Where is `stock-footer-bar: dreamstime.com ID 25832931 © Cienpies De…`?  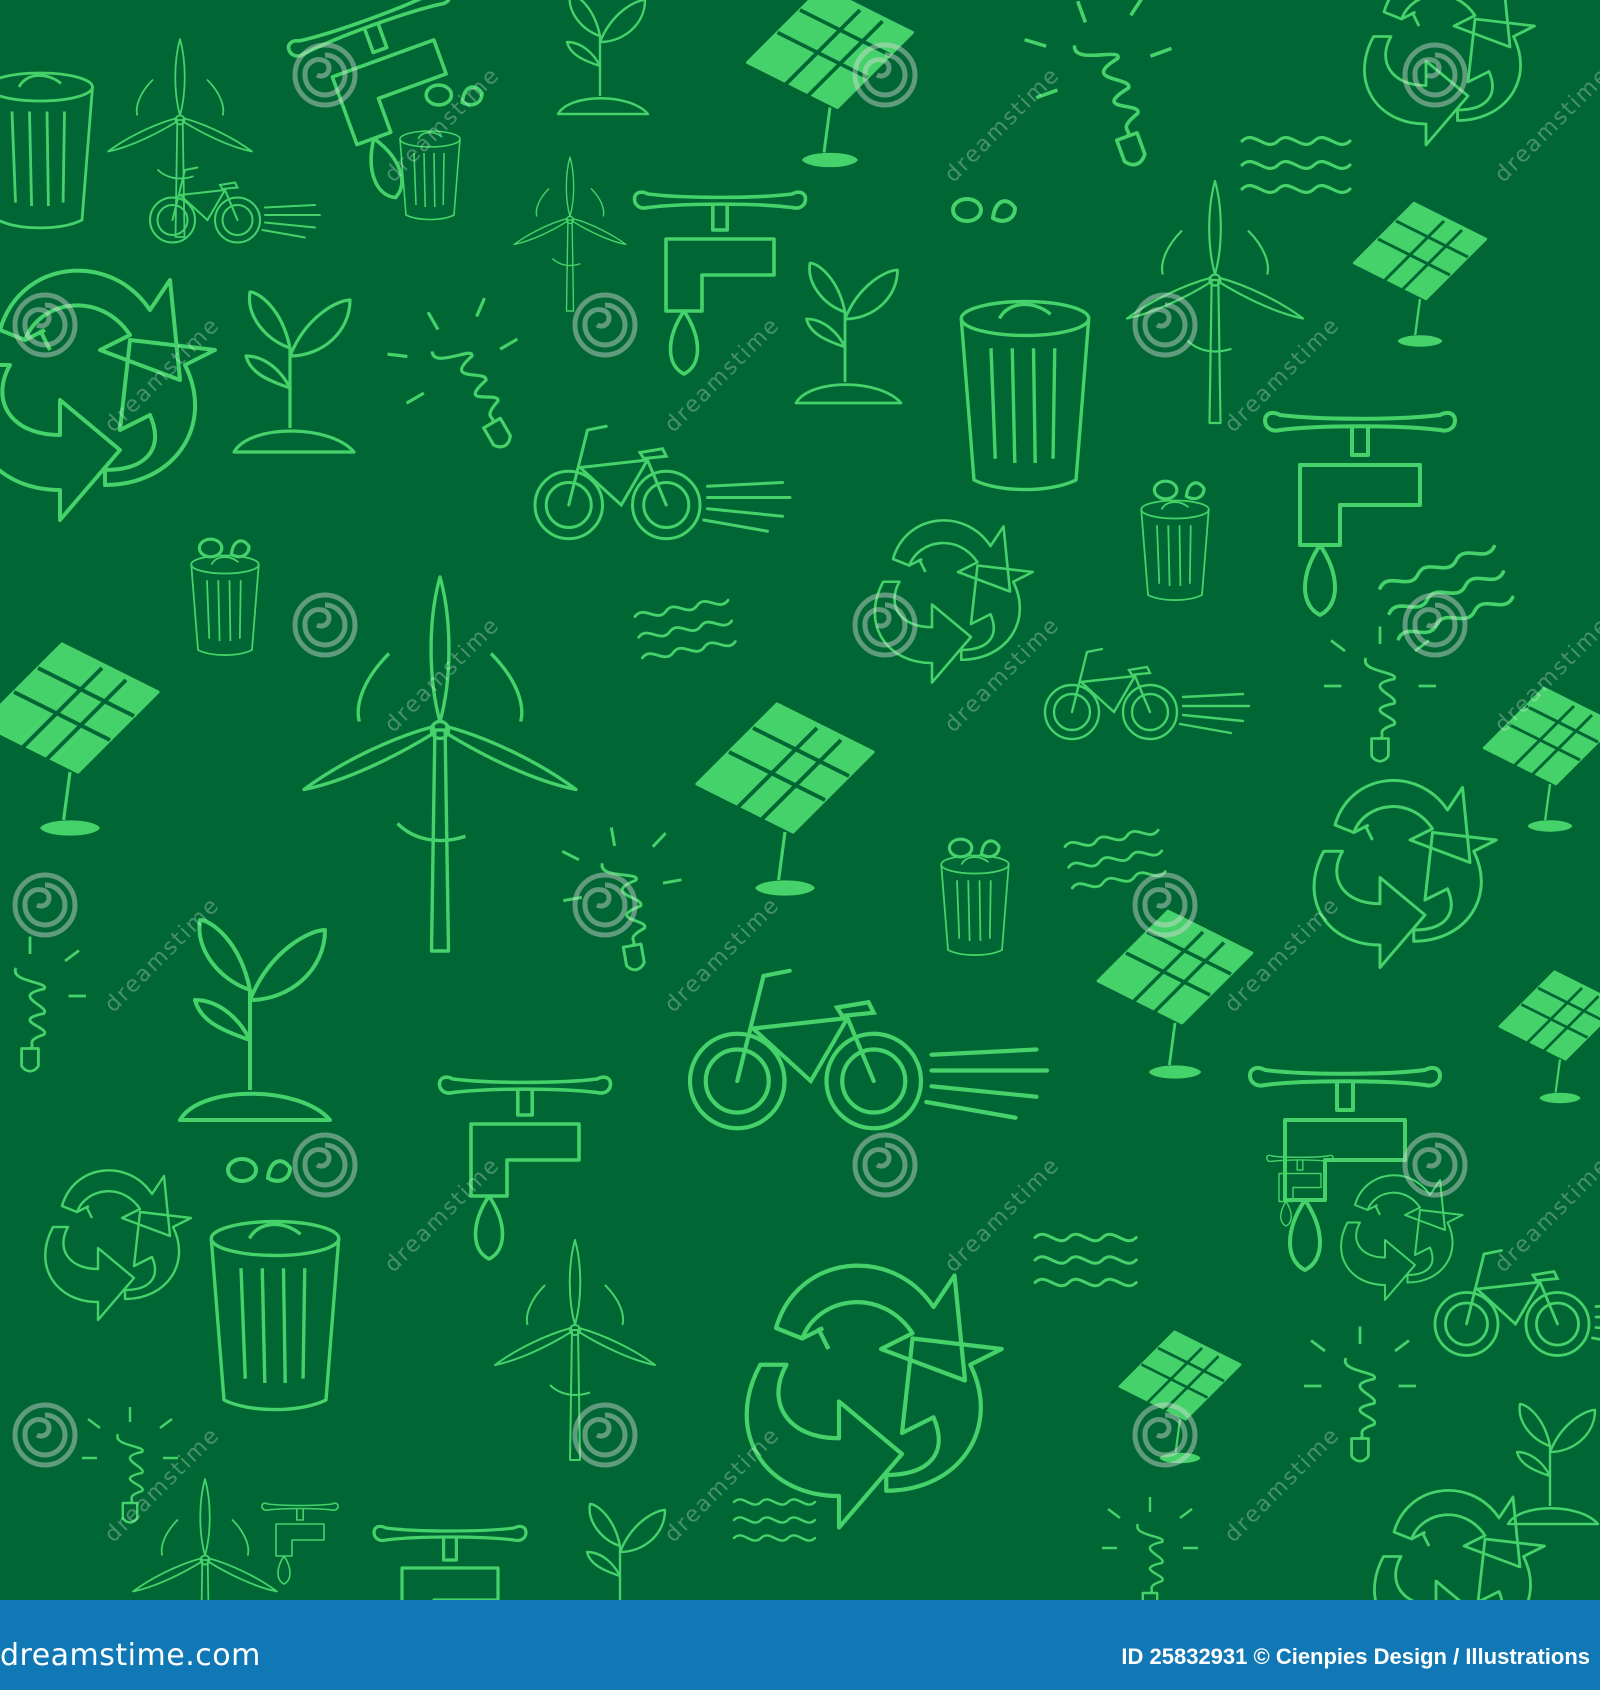
stock-footer-bar: dreamstime.com ID 25832931 © Cienpies De… is located at coordinates (800, 1645).